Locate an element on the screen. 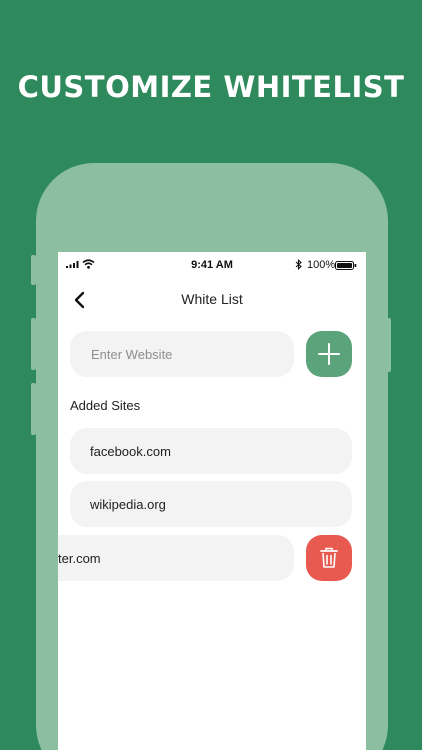  phone-power-button is located at coordinates (388, 345).